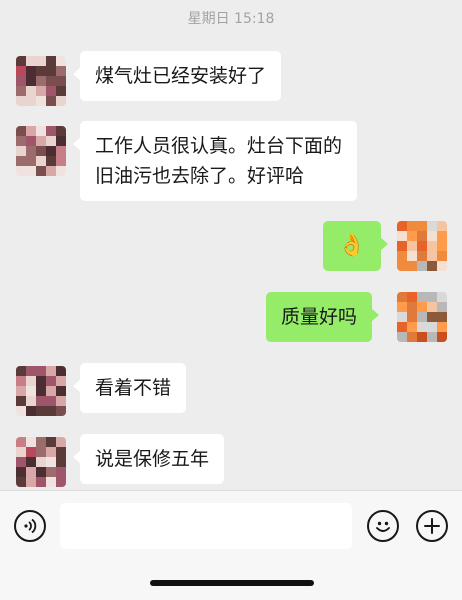 The image size is (462, 600). What do you see at coordinates (215, 161) in the screenshot?
I see `message-bubble: 工作人员很认真。灶台下面的 旧油污也去除了。好评哈` at bounding box center [215, 161].